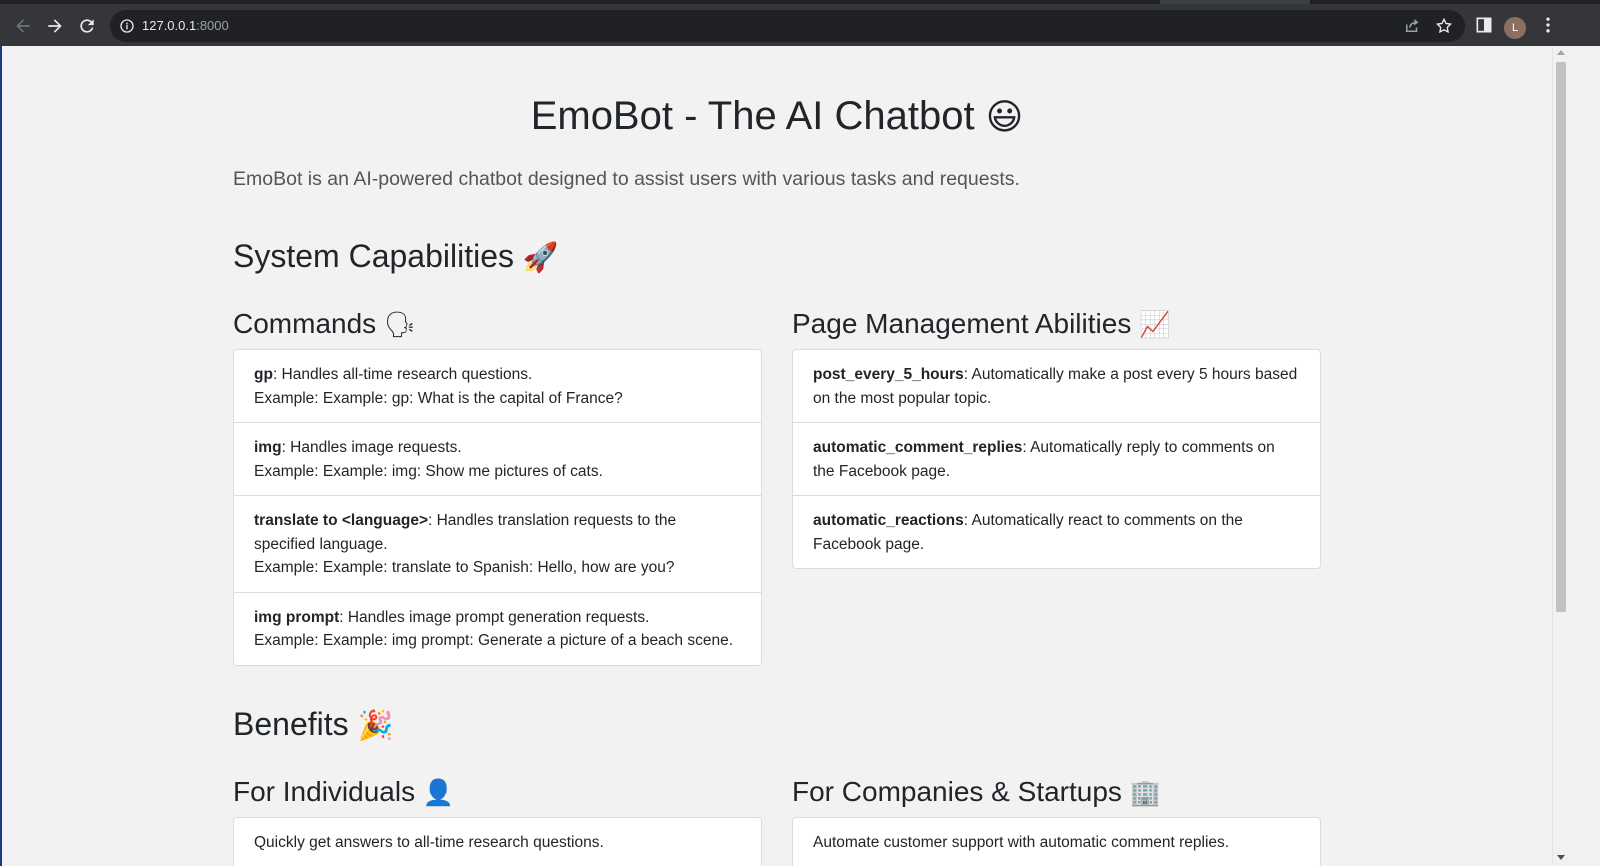  Describe the element at coordinates (1561, 52) in the screenshot. I see `scroll-up-arrow` at that location.